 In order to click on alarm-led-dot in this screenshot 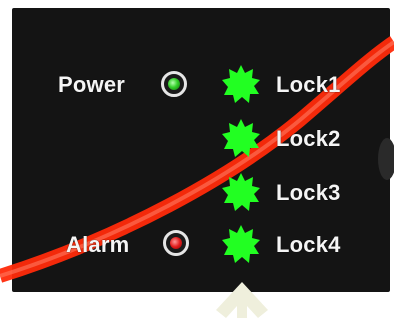, I will do `click(176, 243)`.